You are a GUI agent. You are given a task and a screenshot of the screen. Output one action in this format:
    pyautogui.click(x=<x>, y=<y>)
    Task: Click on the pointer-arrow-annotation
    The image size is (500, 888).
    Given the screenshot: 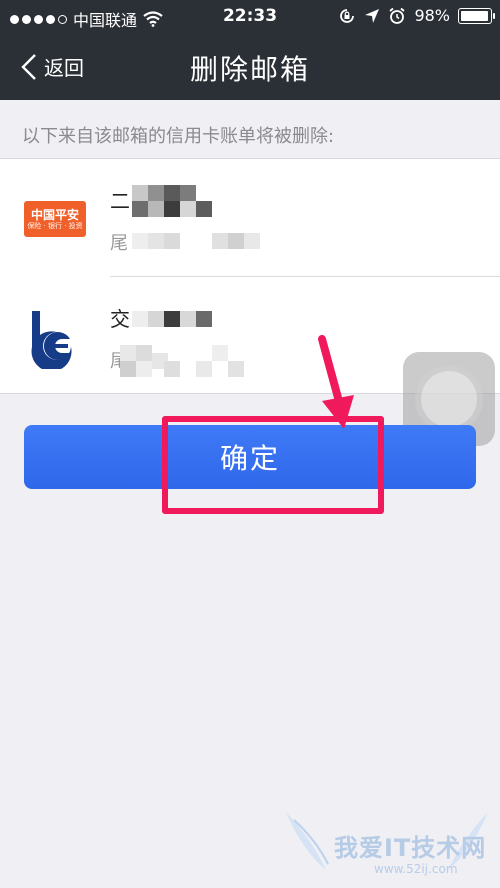 What is the action you would take?
    pyautogui.click(x=336, y=382)
    